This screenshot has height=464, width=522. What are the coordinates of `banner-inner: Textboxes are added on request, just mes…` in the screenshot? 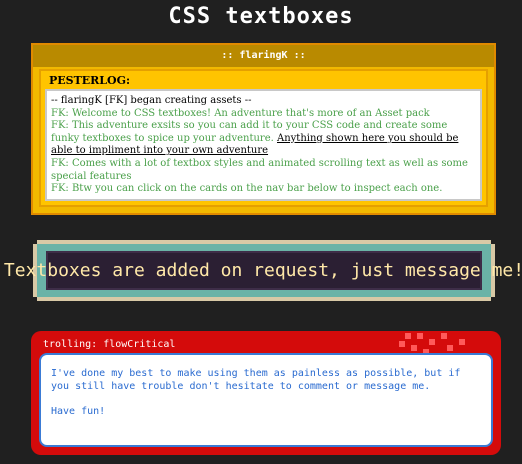 It's located at (263, 270).